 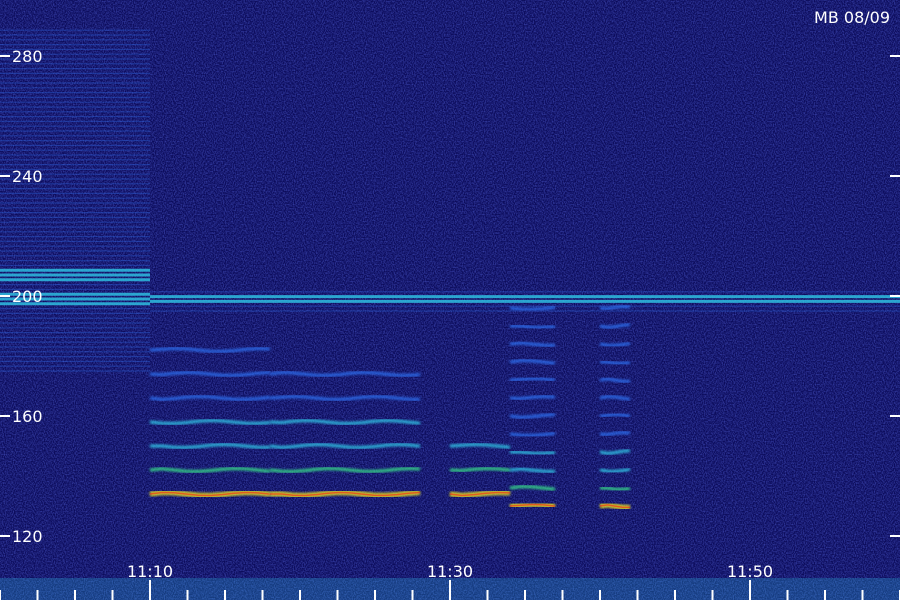 What do you see at coordinates (27, 176) in the screenshot?
I see `y-tick-label: 240` at bounding box center [27, 176].